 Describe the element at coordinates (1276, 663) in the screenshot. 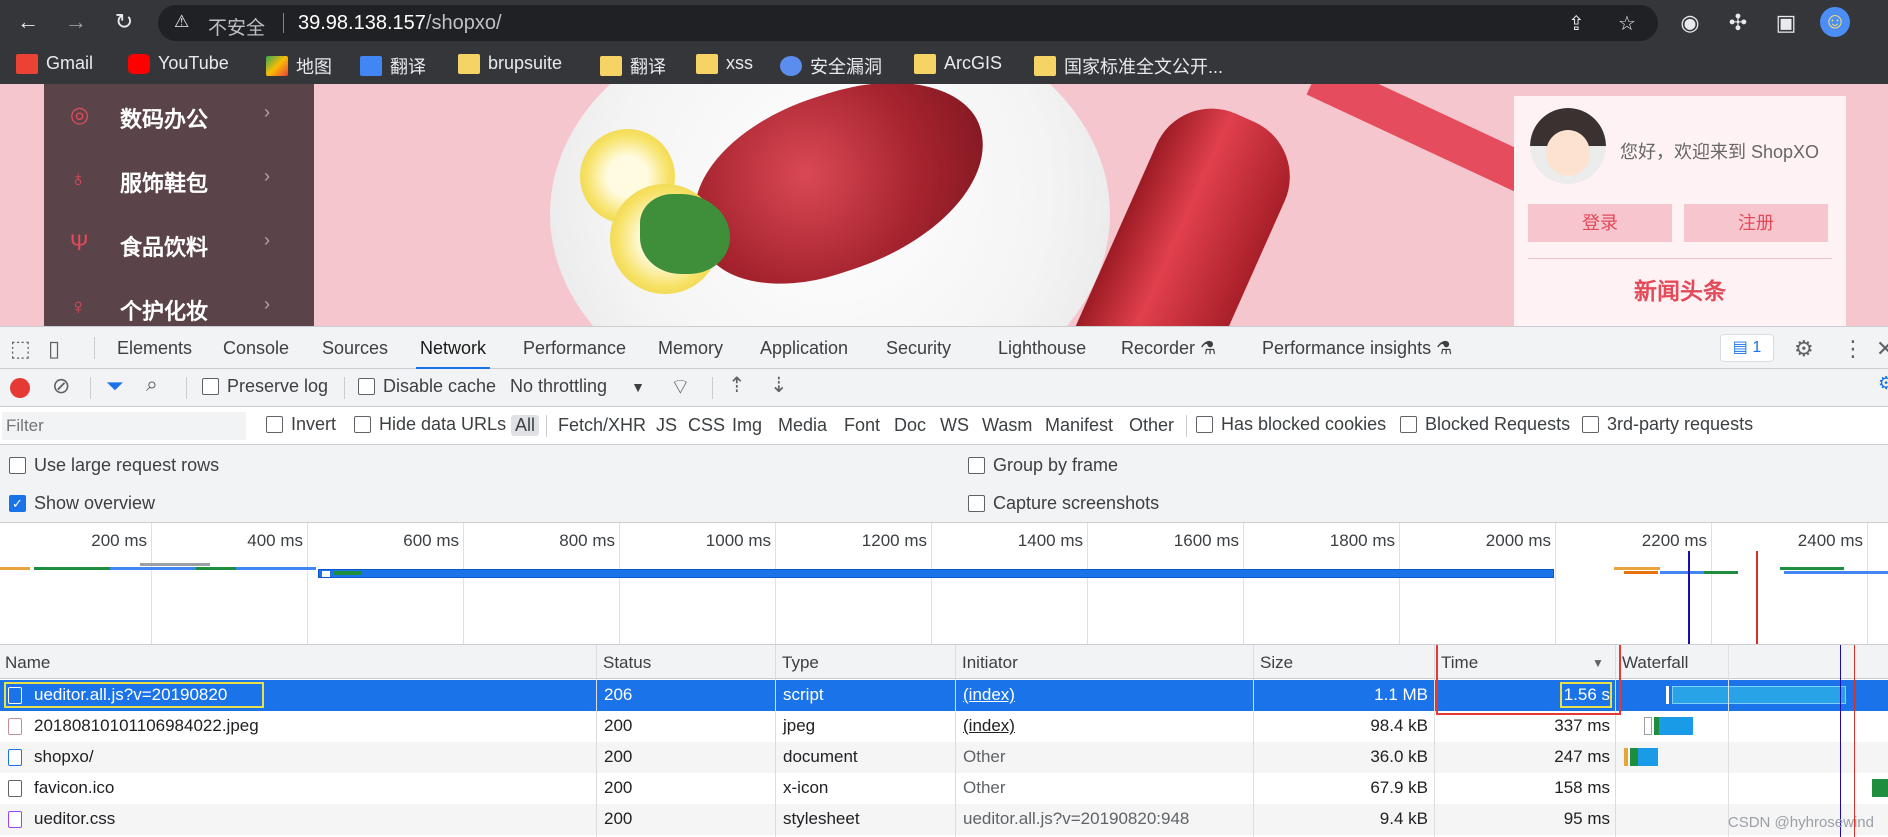

I see `column-header-size: Size` at that location.